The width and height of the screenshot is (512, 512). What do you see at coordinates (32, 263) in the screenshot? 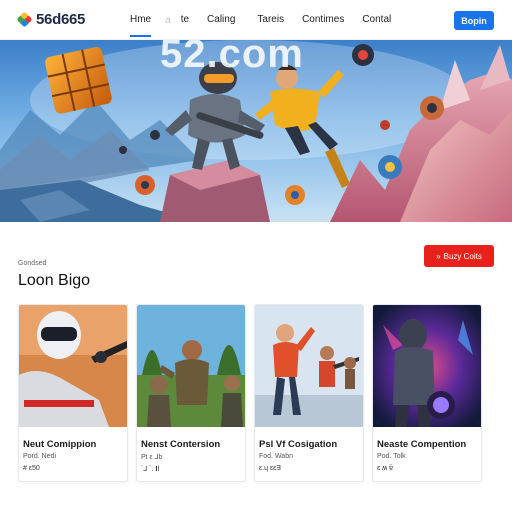
I see `section-label: Gondsed` at bounding box center [32, 263].